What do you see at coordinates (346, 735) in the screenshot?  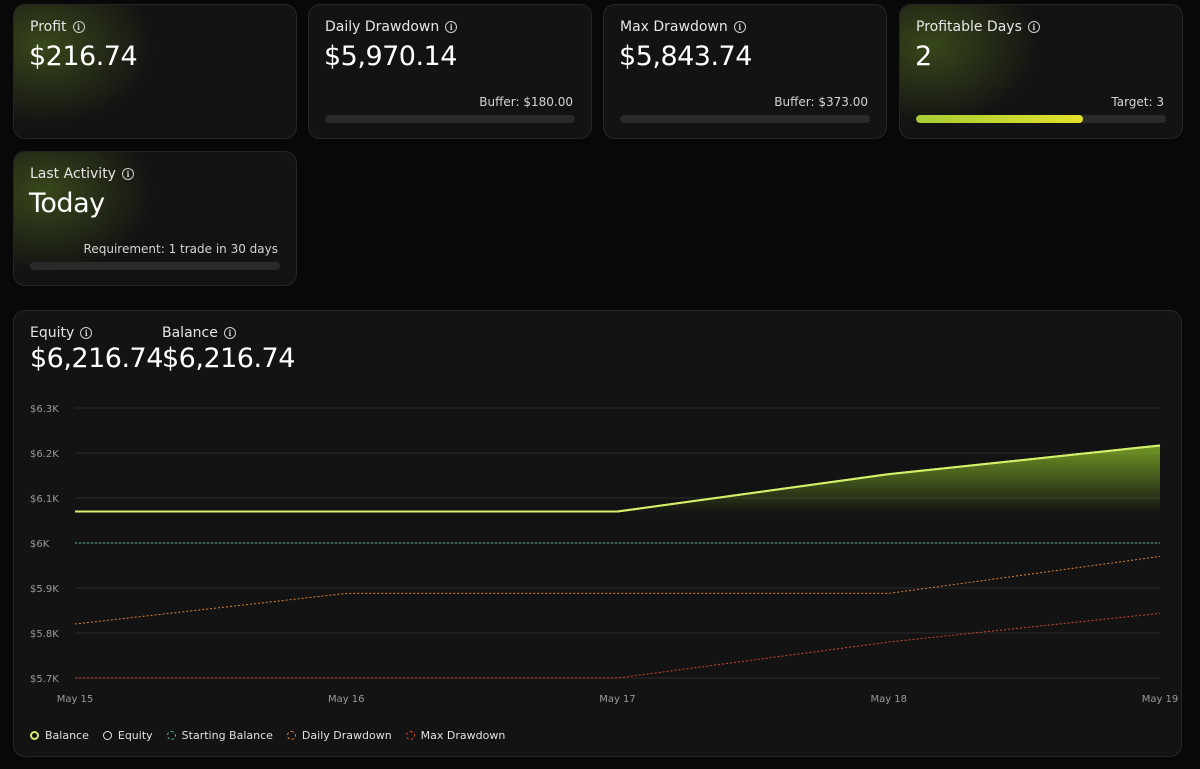 I see `legend-label: Daily Drawdown` at bounding box center [346, 735].